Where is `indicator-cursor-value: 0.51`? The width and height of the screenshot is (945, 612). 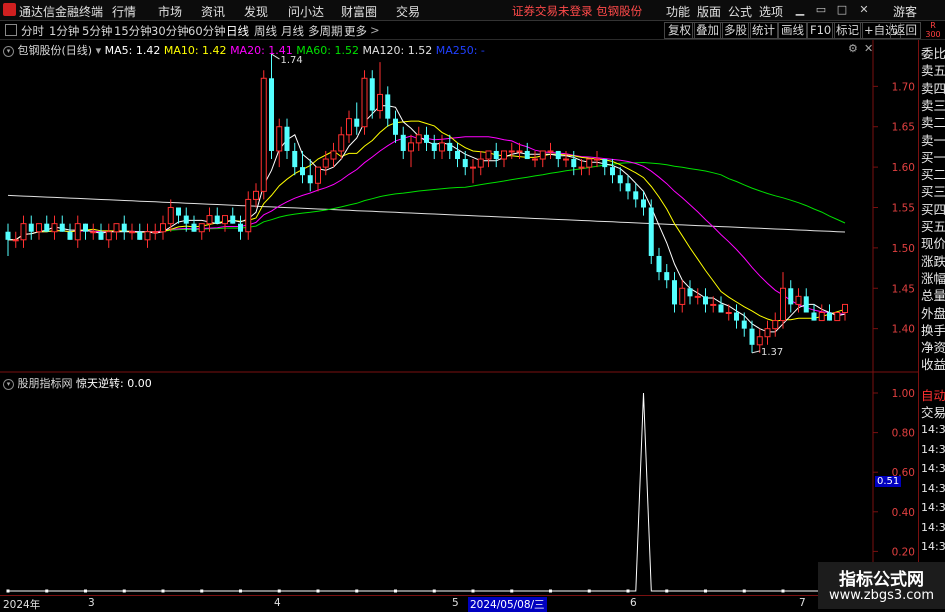 indicator-cursor-value: 0.51 is located at coordinates (888, 481).